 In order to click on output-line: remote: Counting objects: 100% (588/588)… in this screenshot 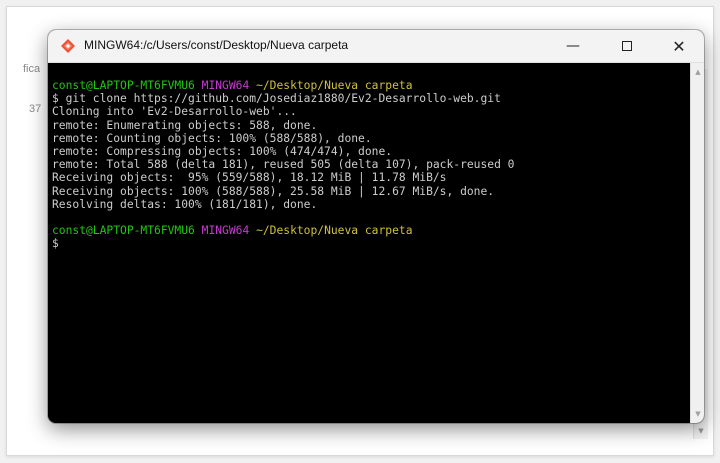, I will do `click(212, 138)`.